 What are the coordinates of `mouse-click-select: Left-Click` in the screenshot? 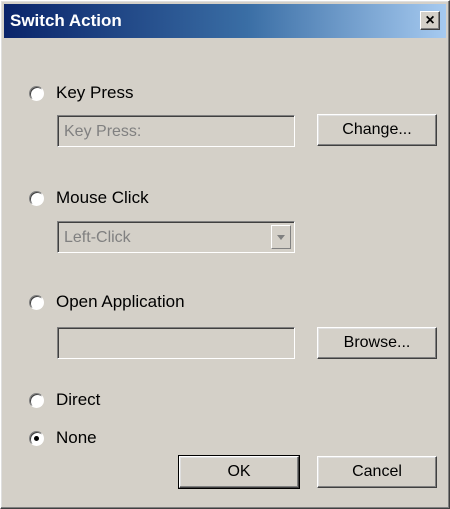 It's located at (176, 237).